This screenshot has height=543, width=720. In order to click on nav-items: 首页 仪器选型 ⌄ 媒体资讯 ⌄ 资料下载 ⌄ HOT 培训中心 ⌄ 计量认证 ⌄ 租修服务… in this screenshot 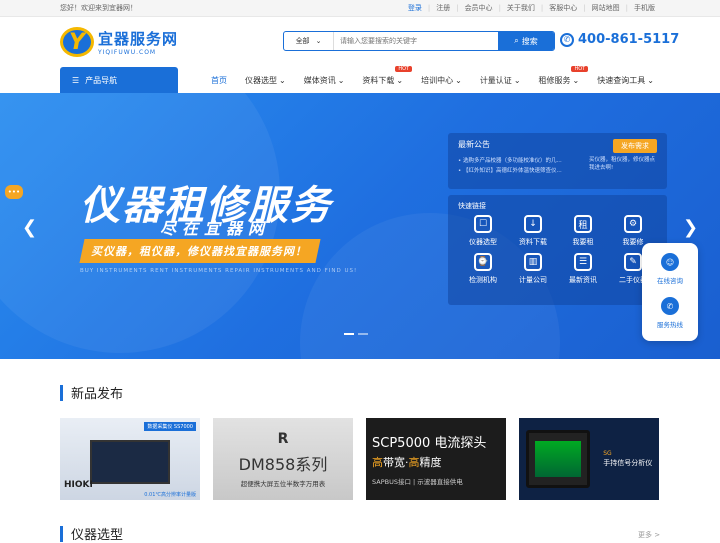, I will do `click(432, 79)`.